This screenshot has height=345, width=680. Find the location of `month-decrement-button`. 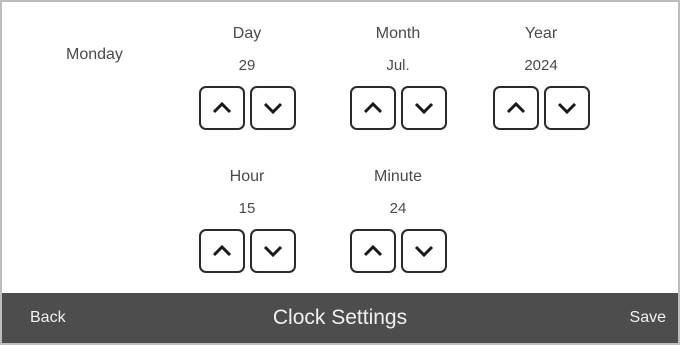

month-decrement-button is located at coordinates (423, 108).